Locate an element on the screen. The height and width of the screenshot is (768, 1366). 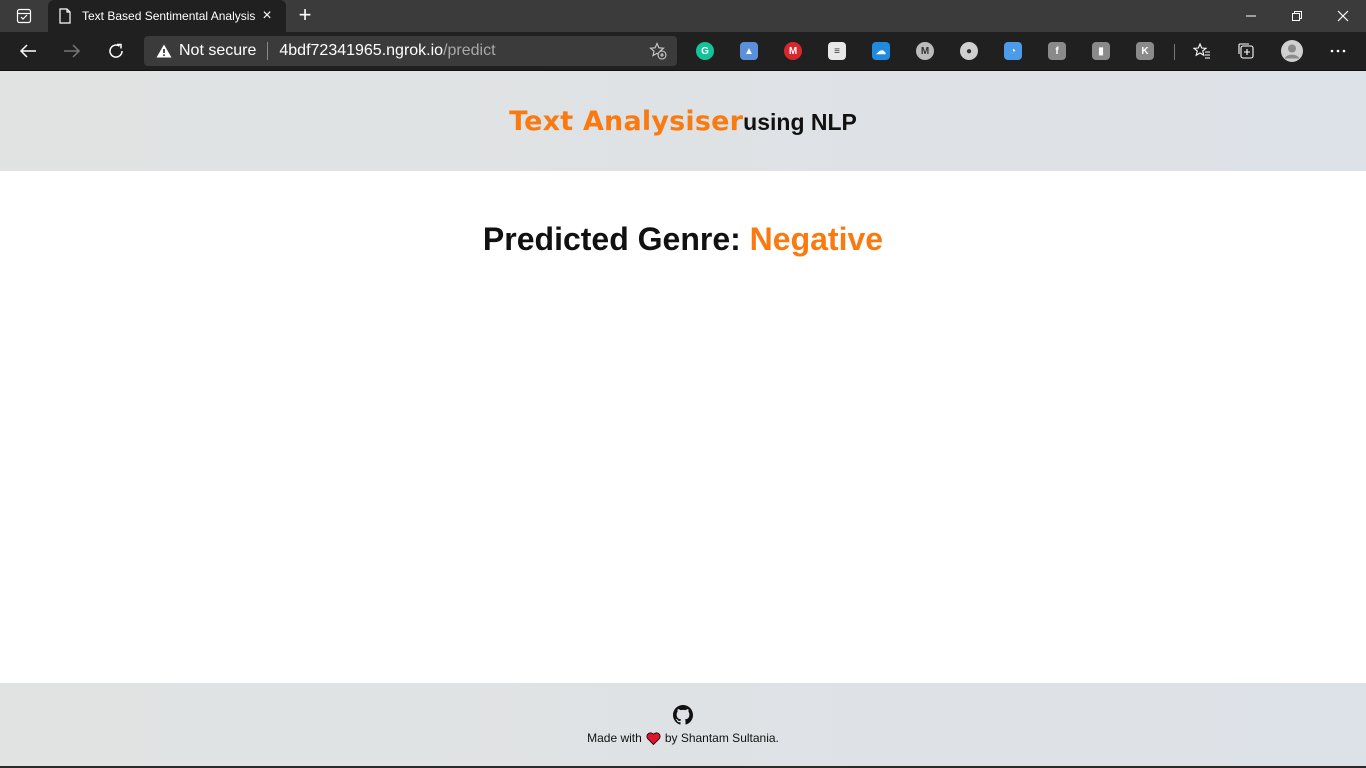
minimize-icon is located at coordinates (1251, 16).